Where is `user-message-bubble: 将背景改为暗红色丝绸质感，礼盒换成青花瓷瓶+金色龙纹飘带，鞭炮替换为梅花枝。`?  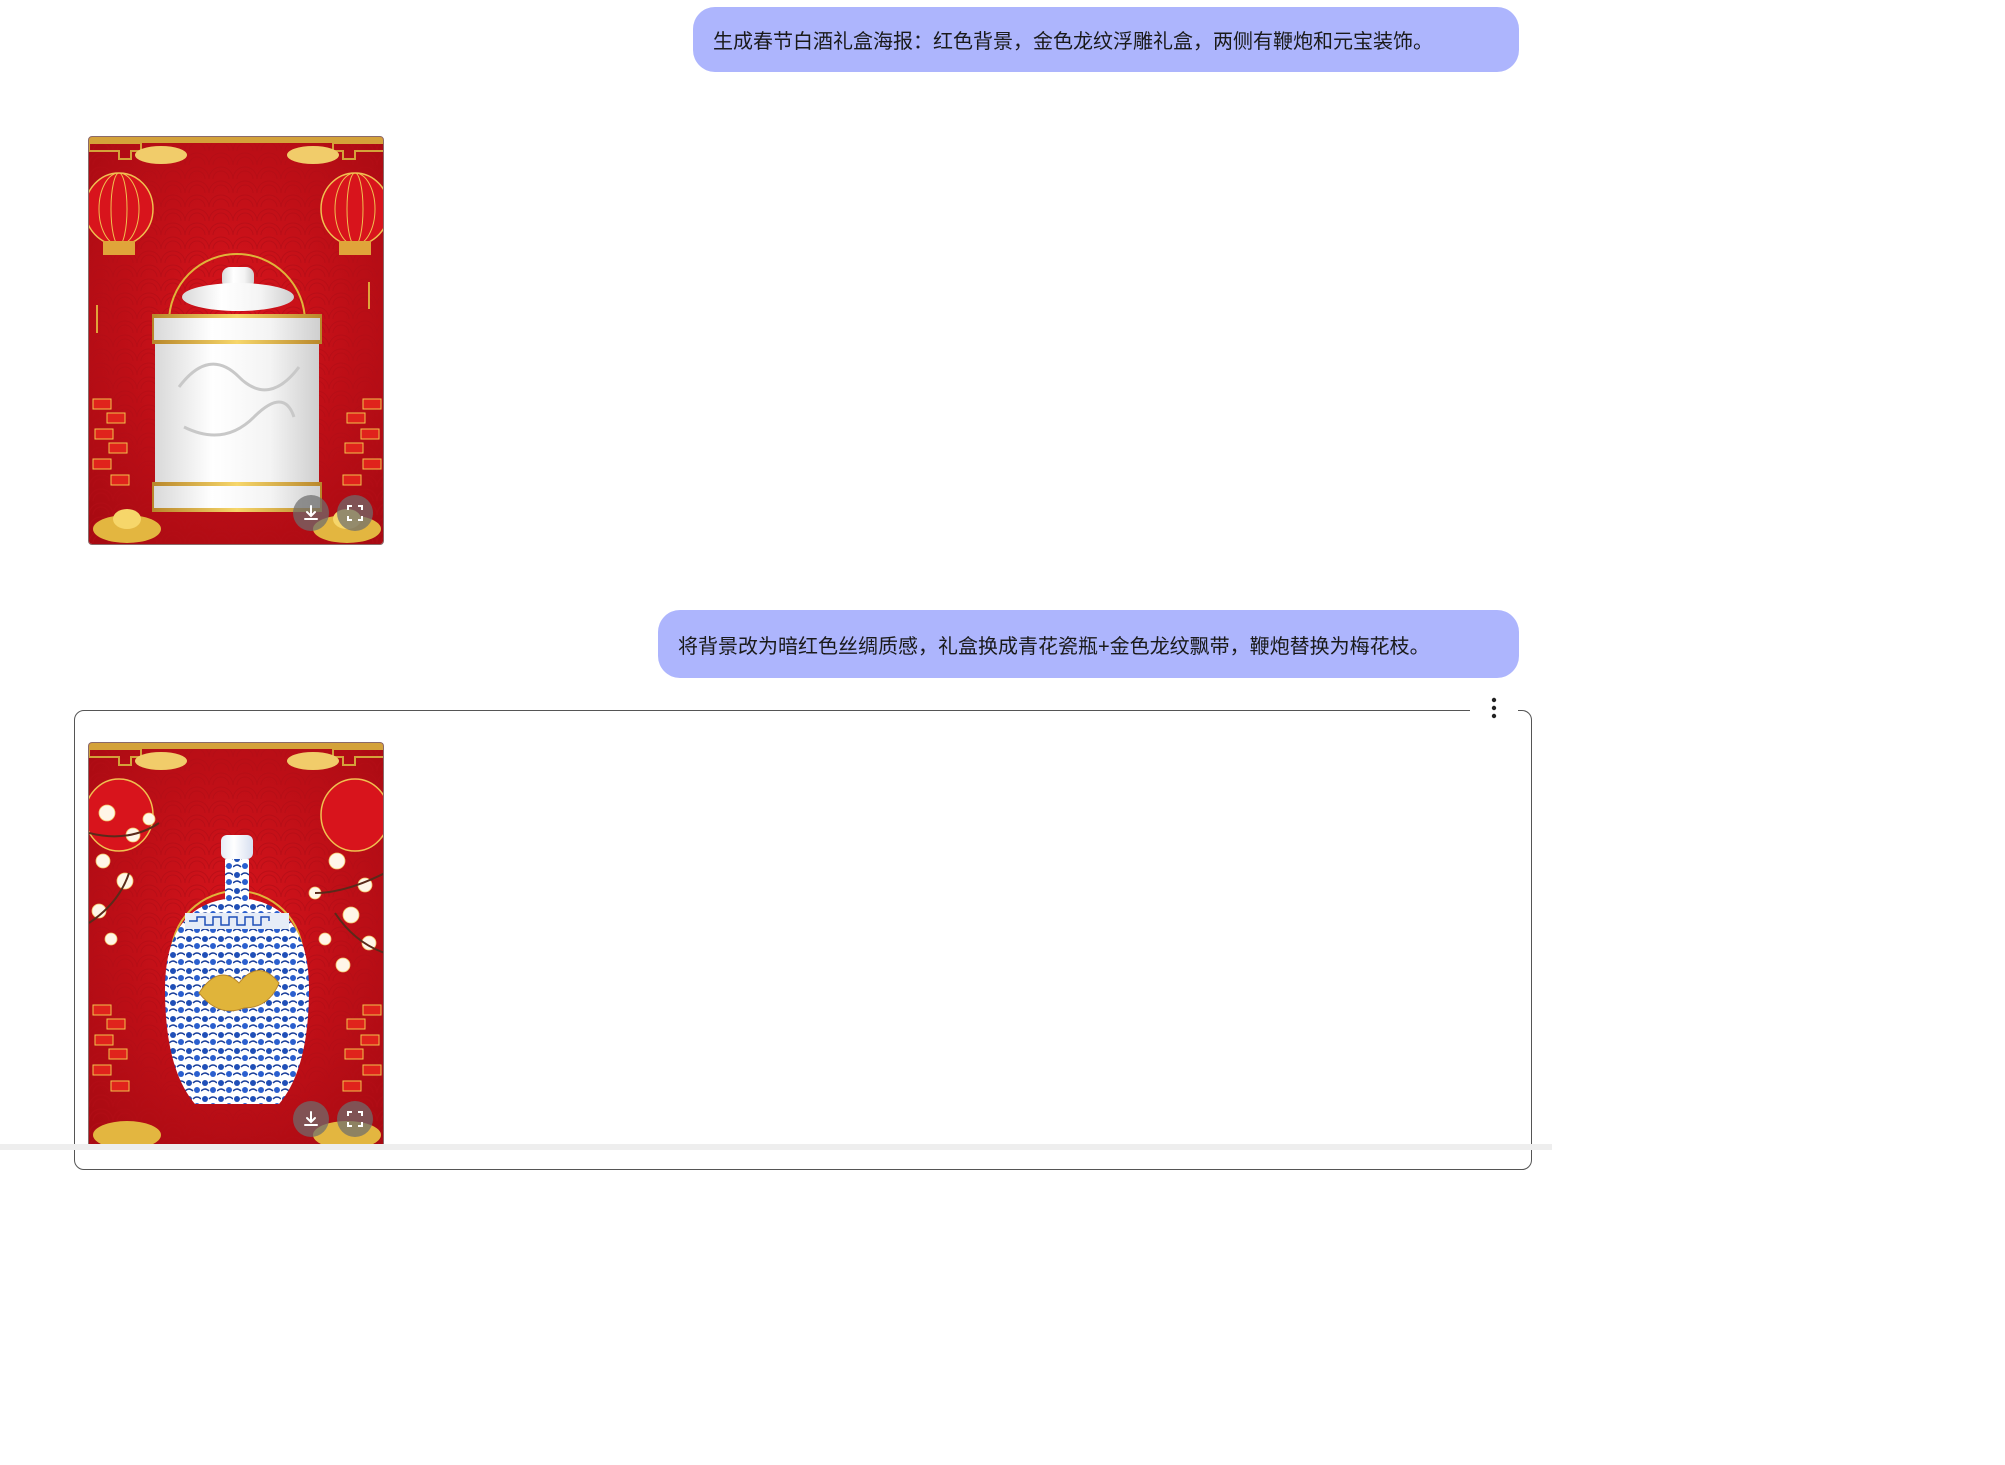
user-message-bubble: 将背景改为暗红色丝绸质感，礼盒换成青花瓷瓶+金色龙纹飘带，鞭炮替换为梅花枝。 is located at coordinates (1088, 644).